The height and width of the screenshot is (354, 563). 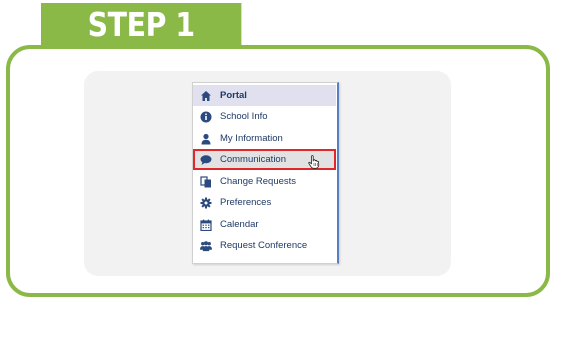 I want to click on users-group-icon, so click(x=206, y=246).